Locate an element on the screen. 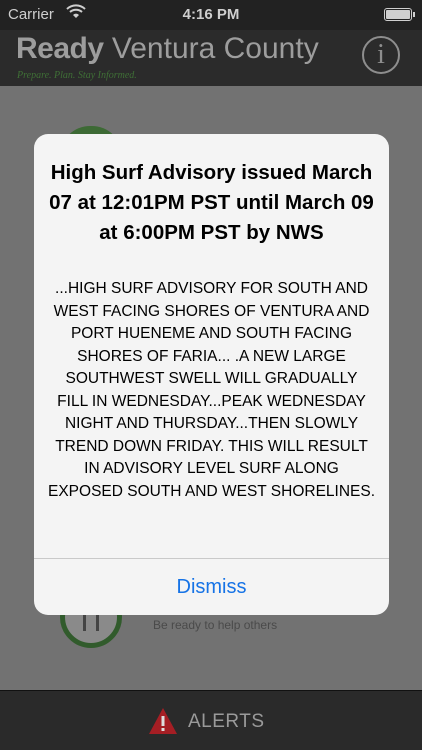 The image size is (422, 750). app-logo: Ready Ventura County is located at coordinates (167, 49).